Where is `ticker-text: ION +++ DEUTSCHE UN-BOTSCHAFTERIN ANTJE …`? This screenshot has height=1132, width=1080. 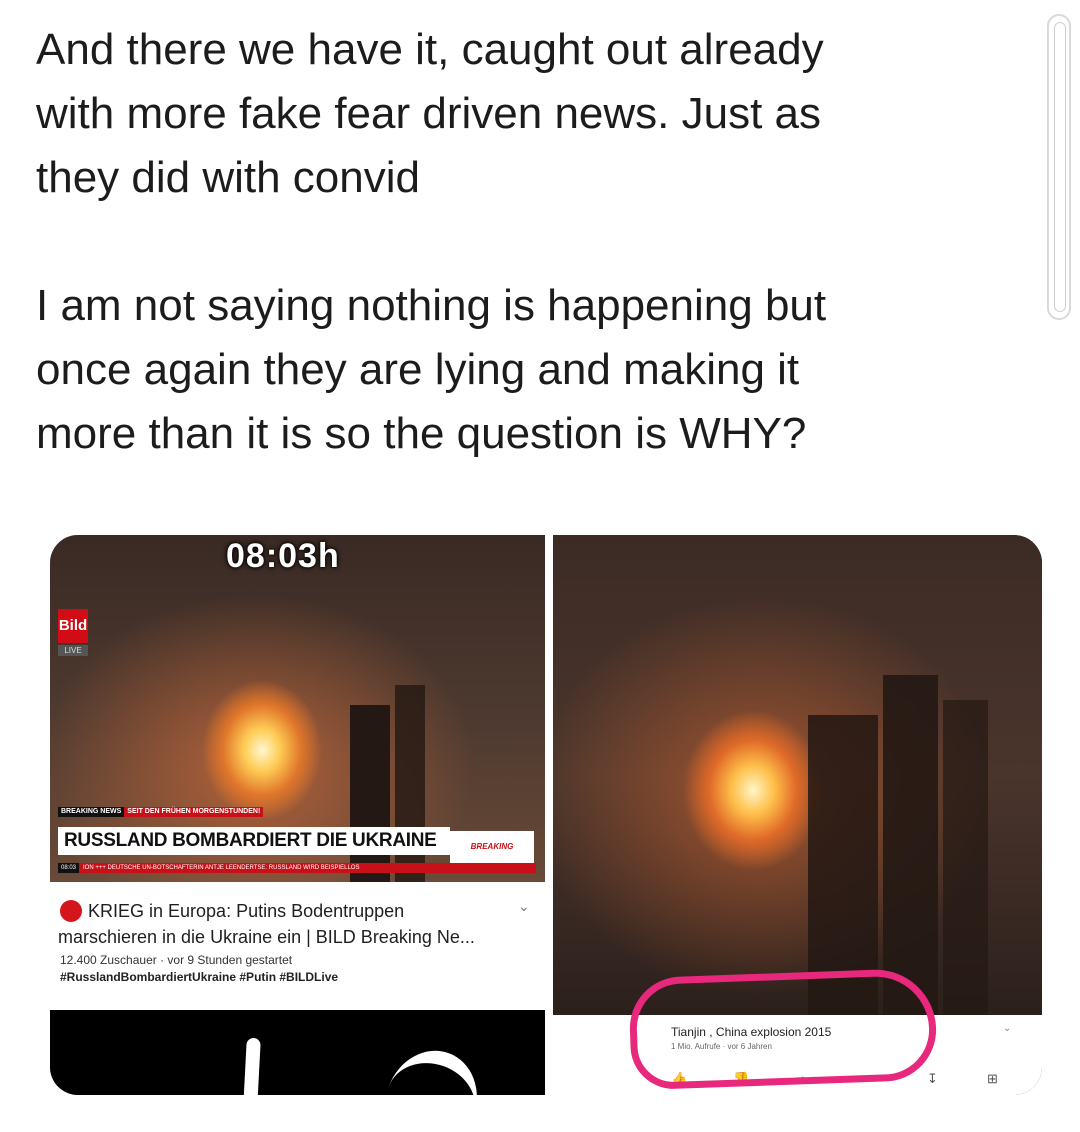 ticker-text: ION +++ DEUTSCHE UN-BOTSCHAFTERIN ANTJE … is located at coordinates (221, 868).